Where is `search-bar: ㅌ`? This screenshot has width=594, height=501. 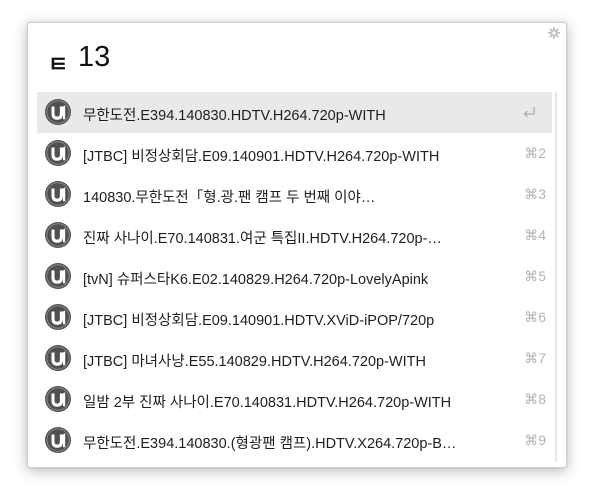
search-bar: ㅌ is located at coordinates (298, 59).